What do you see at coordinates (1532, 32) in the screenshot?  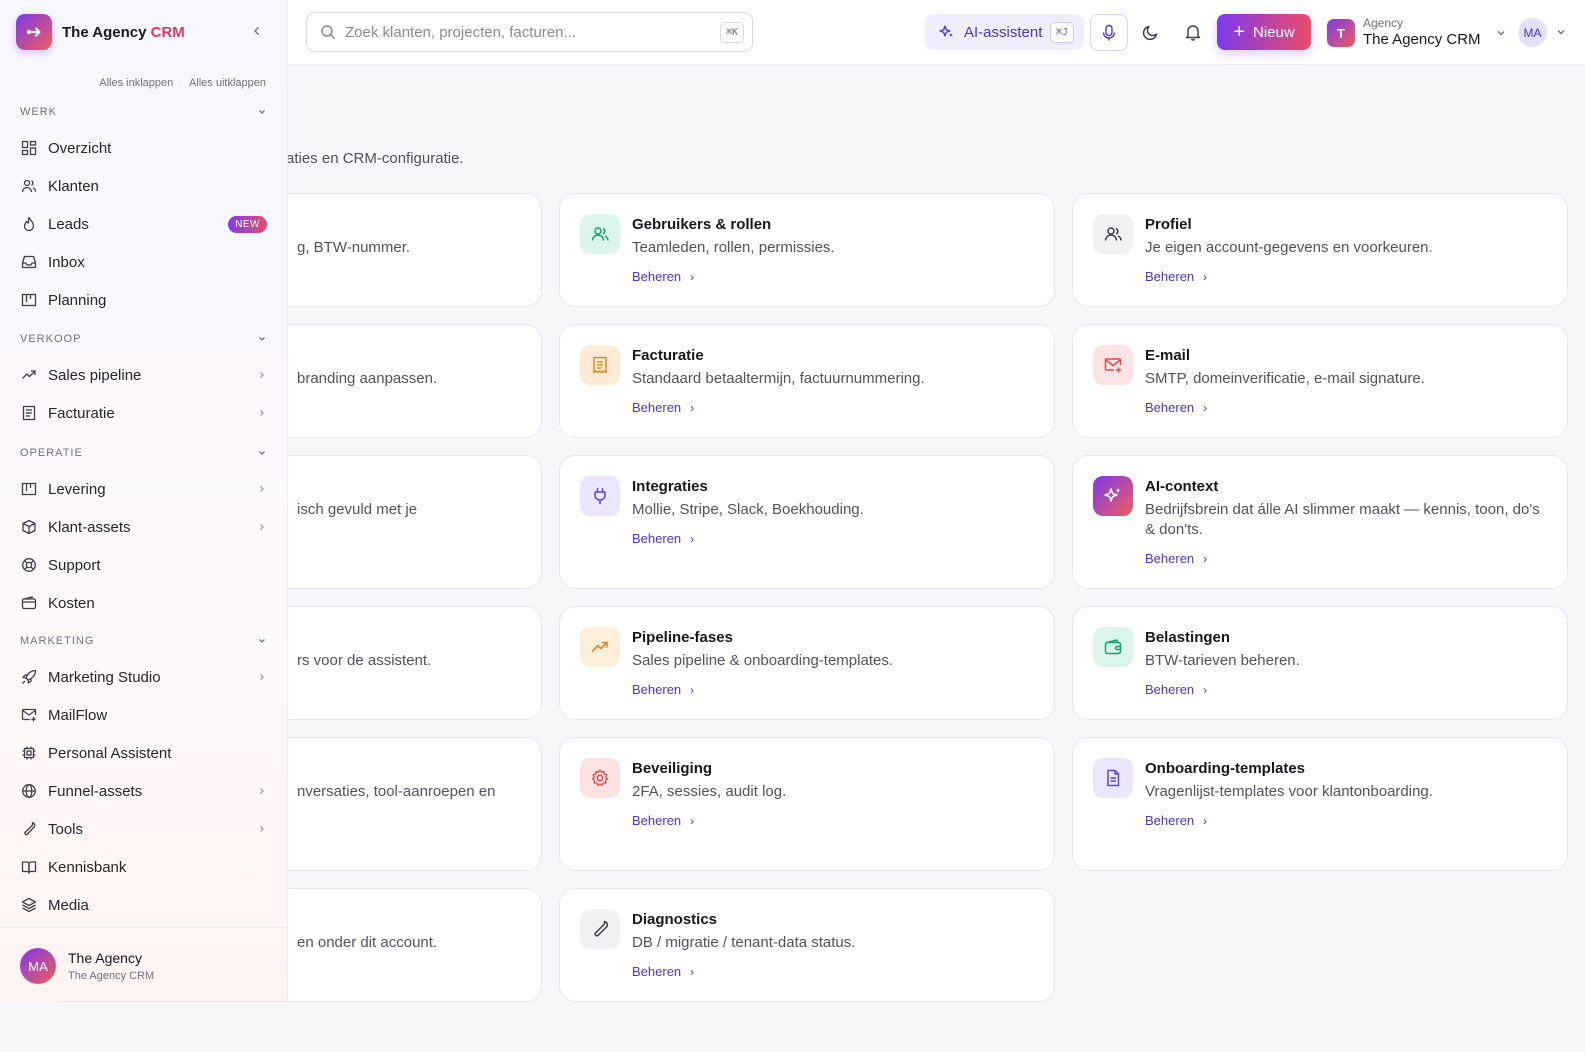 I see `user-avatar: MA` at bounding box center [1532, 32].